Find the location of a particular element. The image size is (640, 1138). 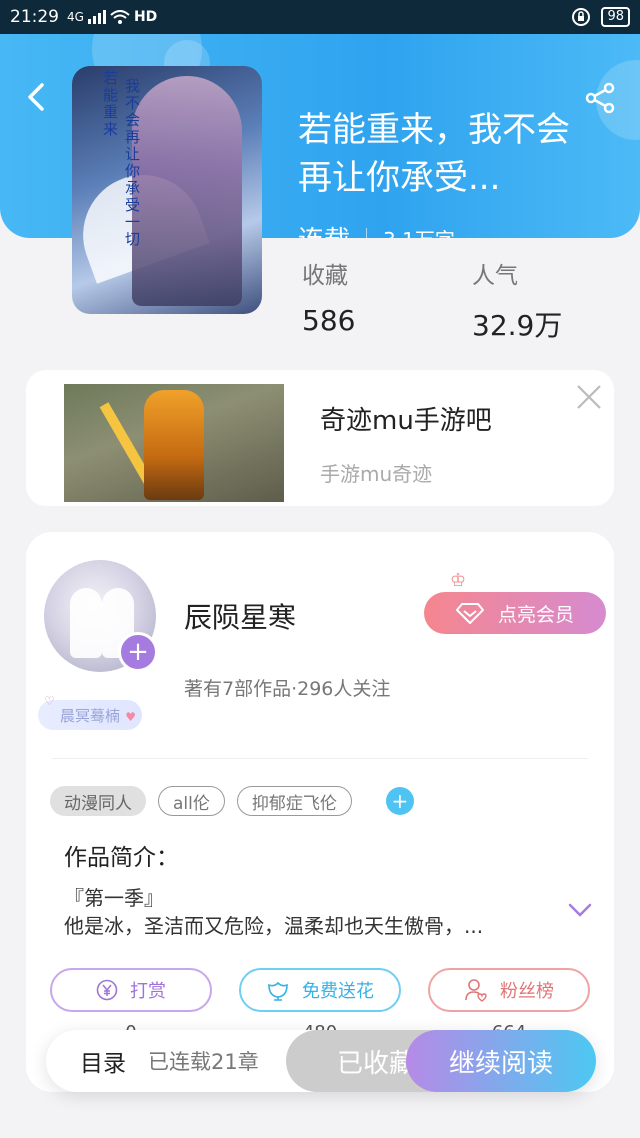

signal-icon: 4G HD is located at coordinates (112, 17).